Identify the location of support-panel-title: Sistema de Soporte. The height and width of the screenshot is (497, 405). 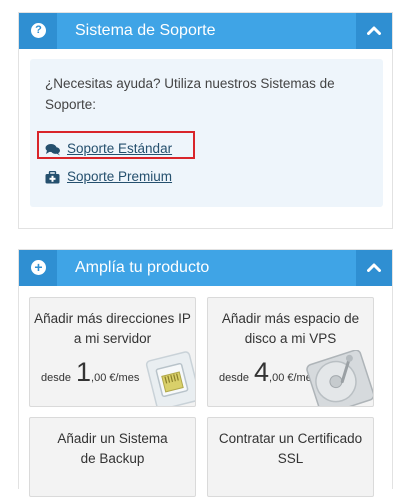
(145, 30).